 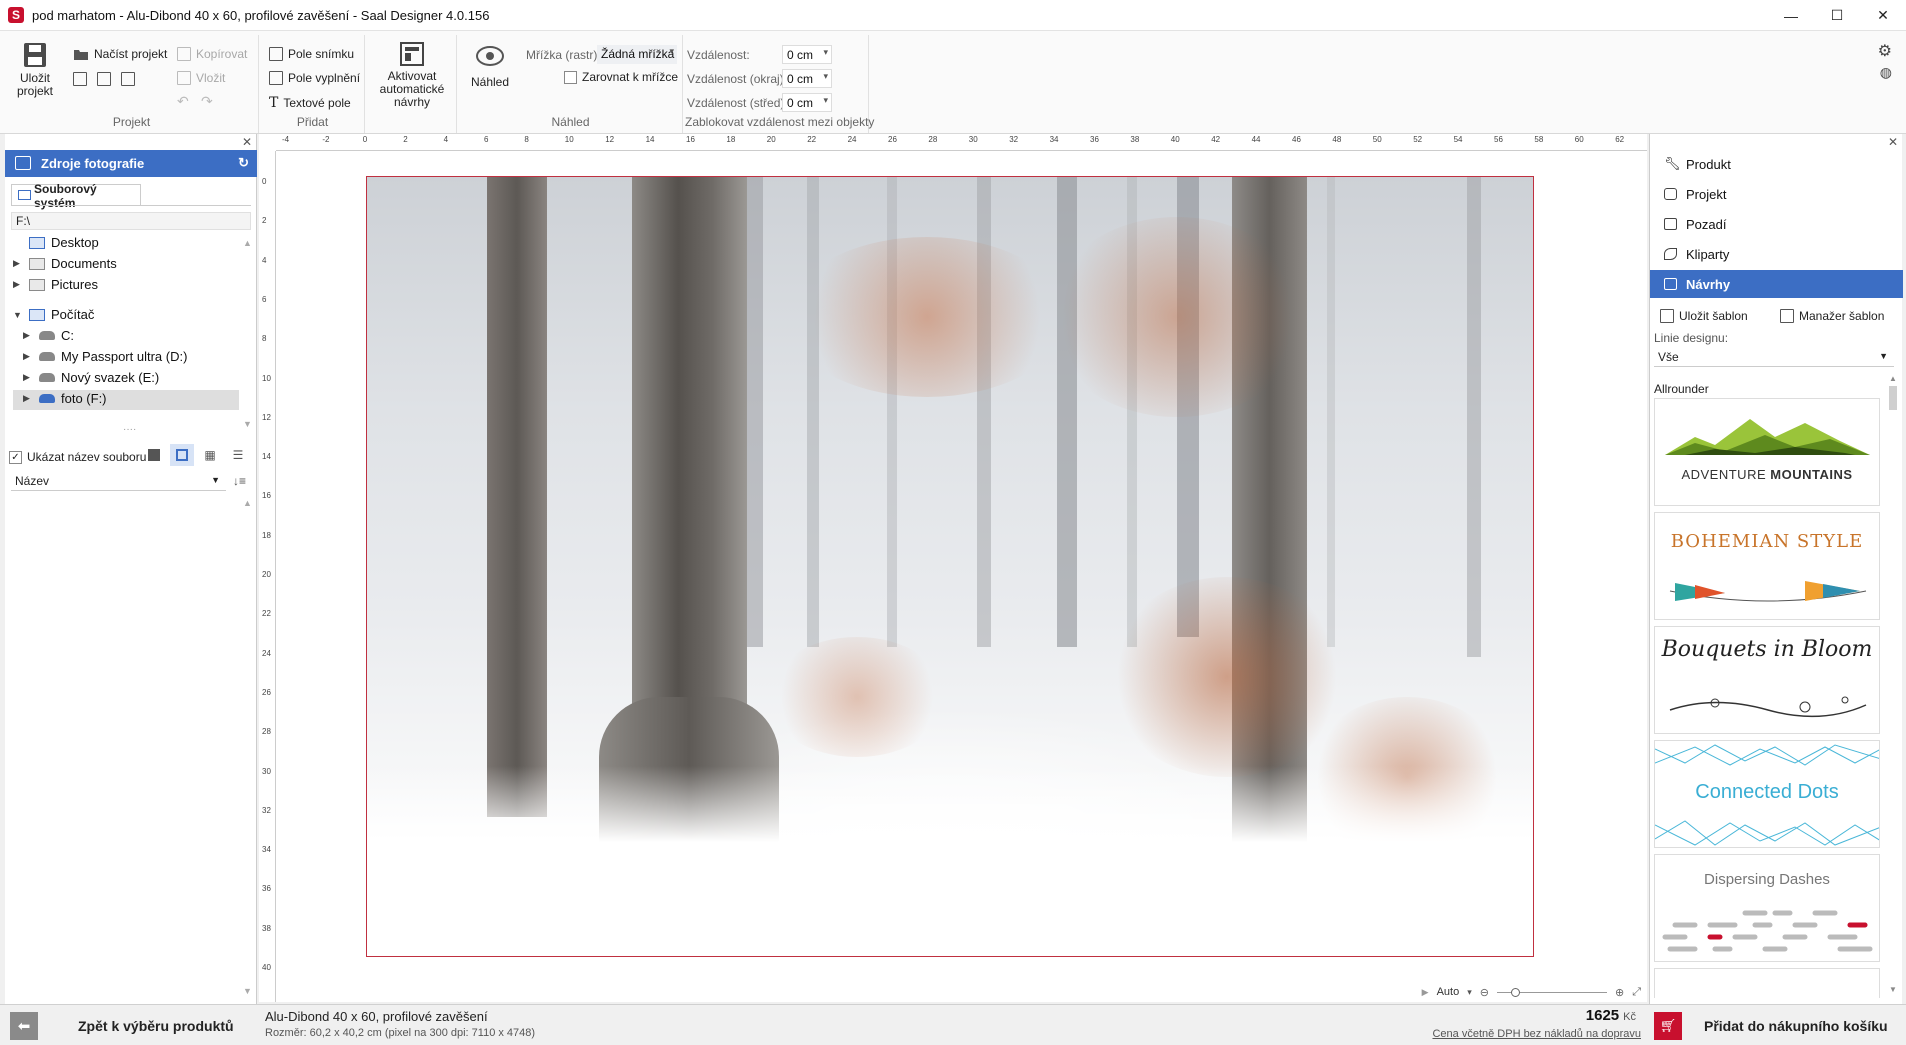 What do you see at coordinates (1776, 164) in the screenshot?
I see `nav-item-produkt: 🔧︎ Produkt` at bounding box center [1776, 164].